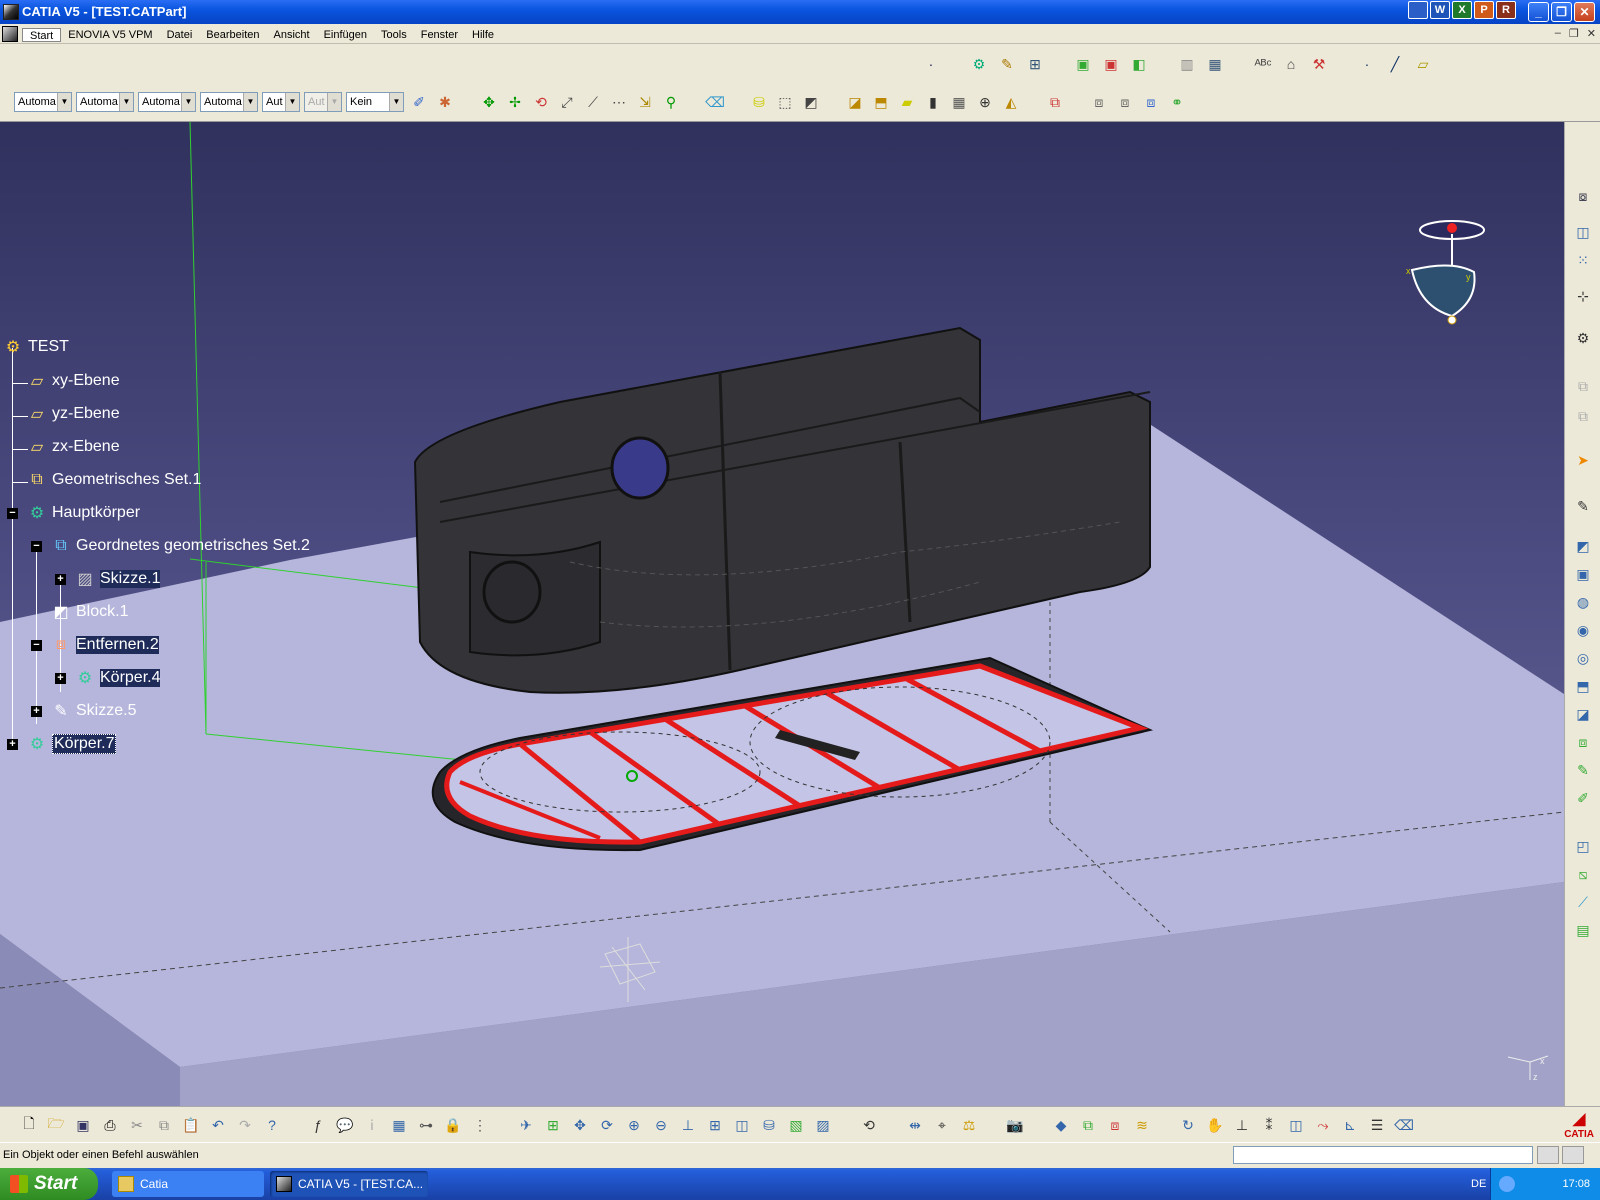  I want to click on tree-icon: ⊞, so click(1035, 64).